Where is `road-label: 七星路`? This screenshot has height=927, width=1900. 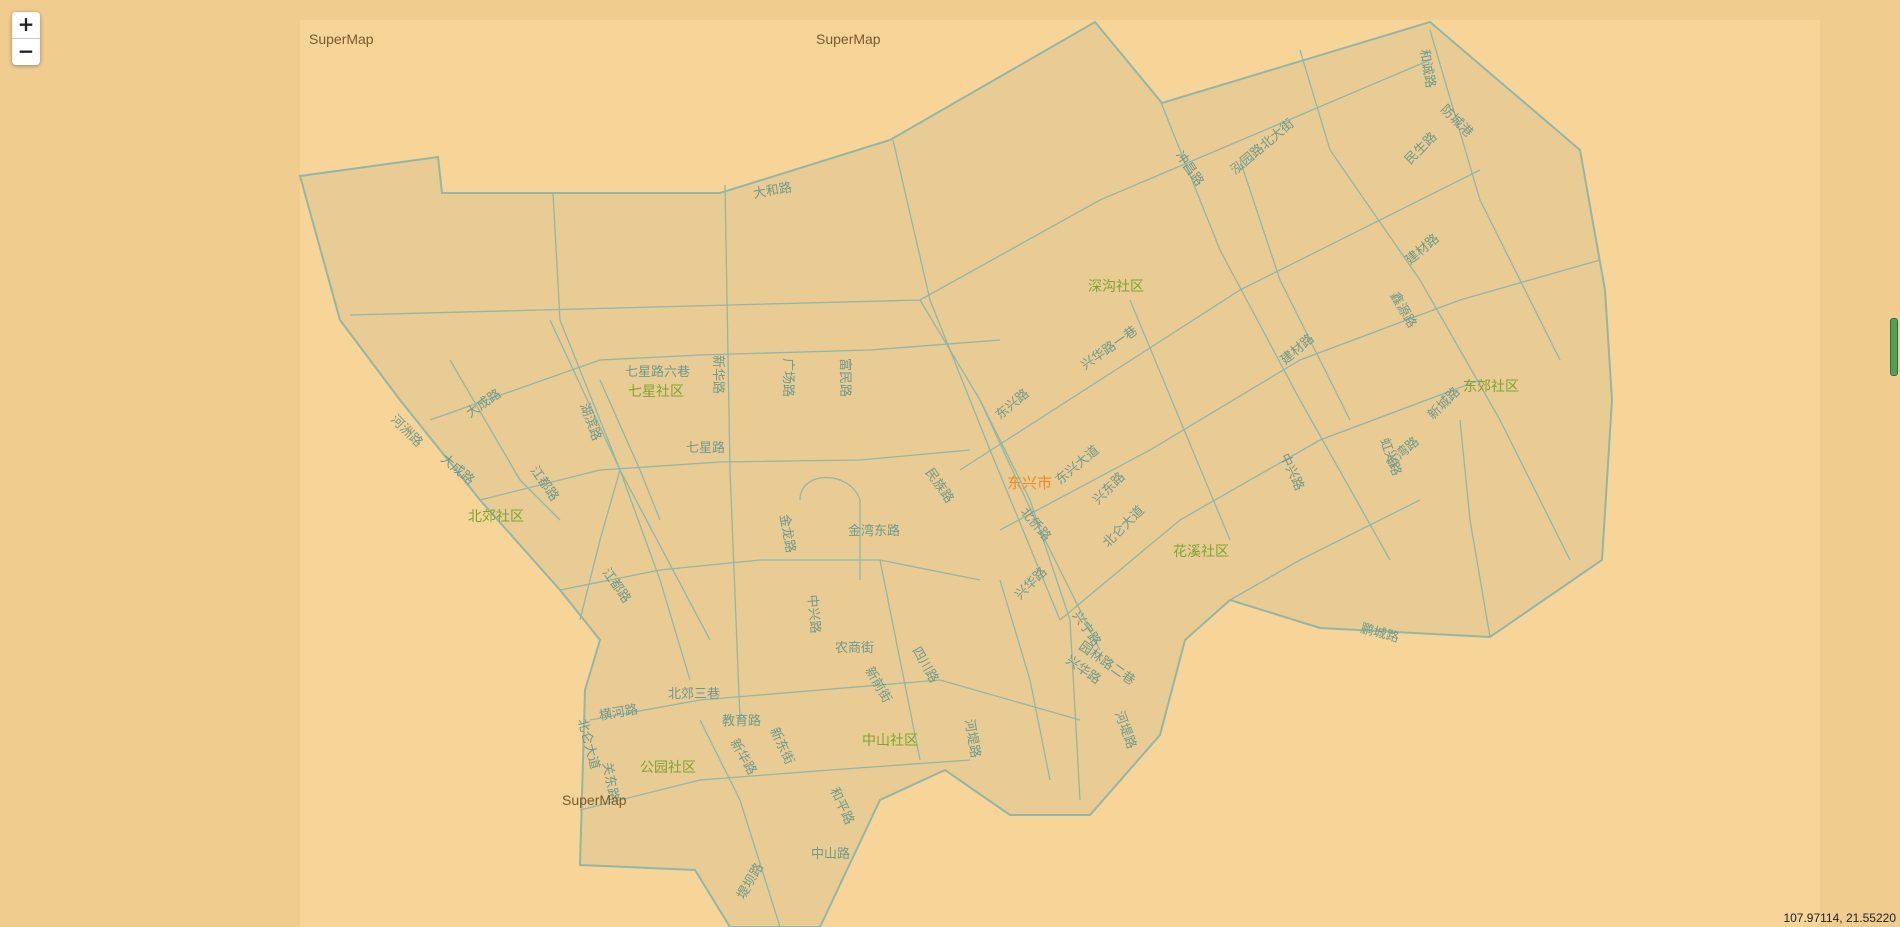
road-label: 七星路 is located at coordinates (705, 448).